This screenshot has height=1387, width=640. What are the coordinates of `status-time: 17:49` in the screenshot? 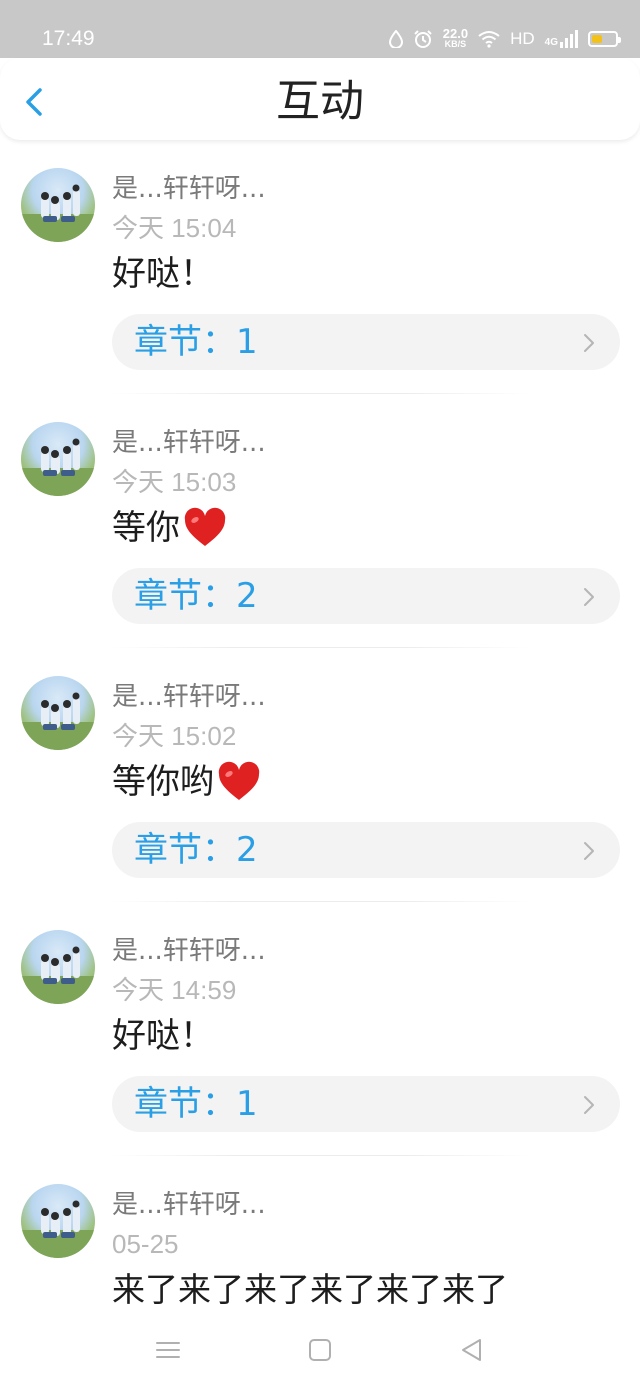 It's located at (68, 38).